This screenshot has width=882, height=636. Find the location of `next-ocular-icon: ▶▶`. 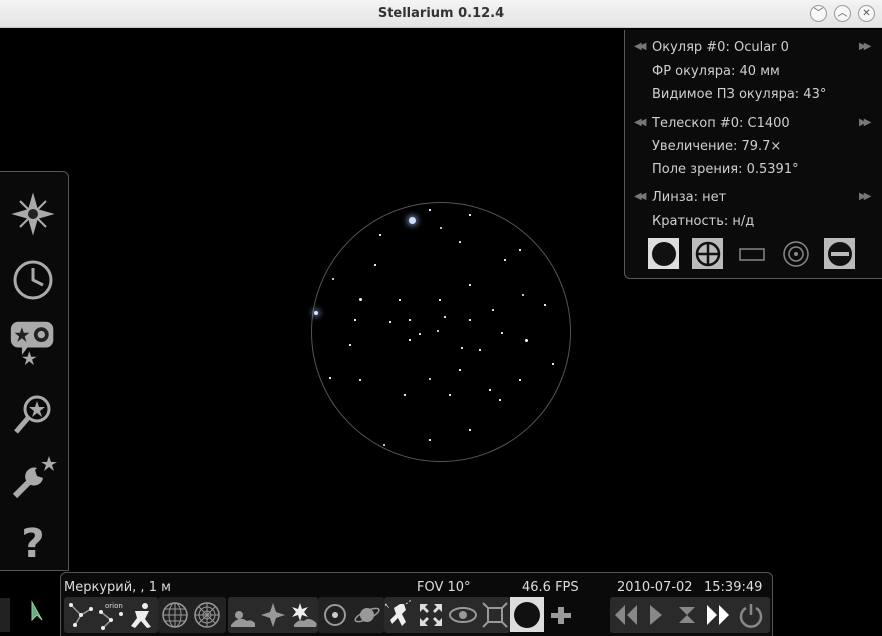

next-ocular-icon: ▶▶ is located at coordinates (865, 46).